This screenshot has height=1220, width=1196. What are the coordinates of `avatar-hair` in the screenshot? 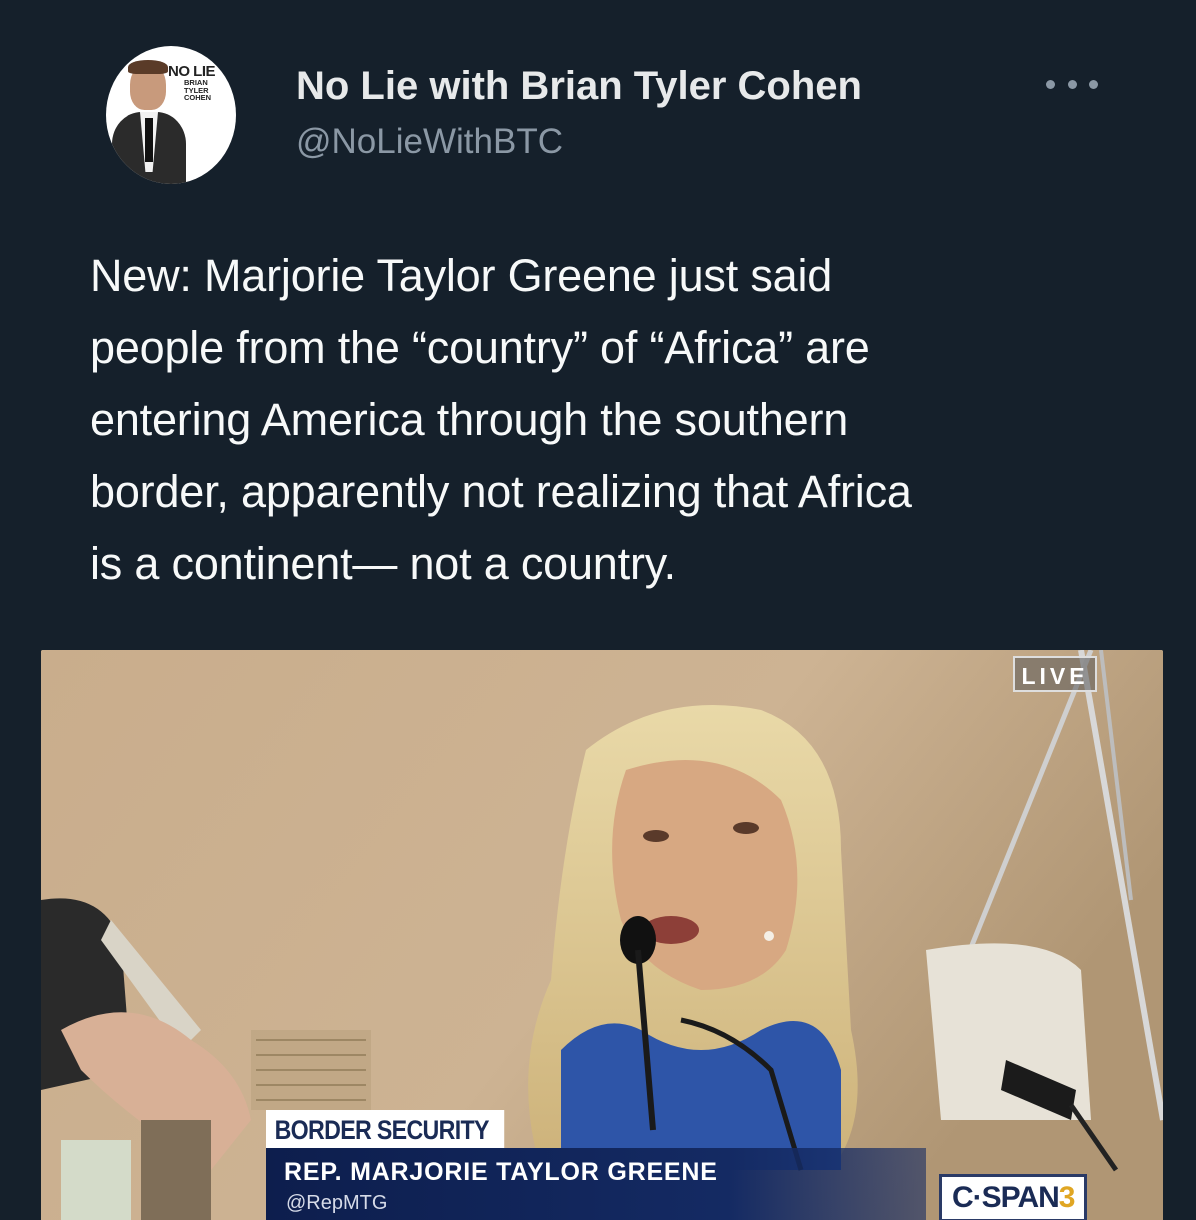 It's located at (148, 67).